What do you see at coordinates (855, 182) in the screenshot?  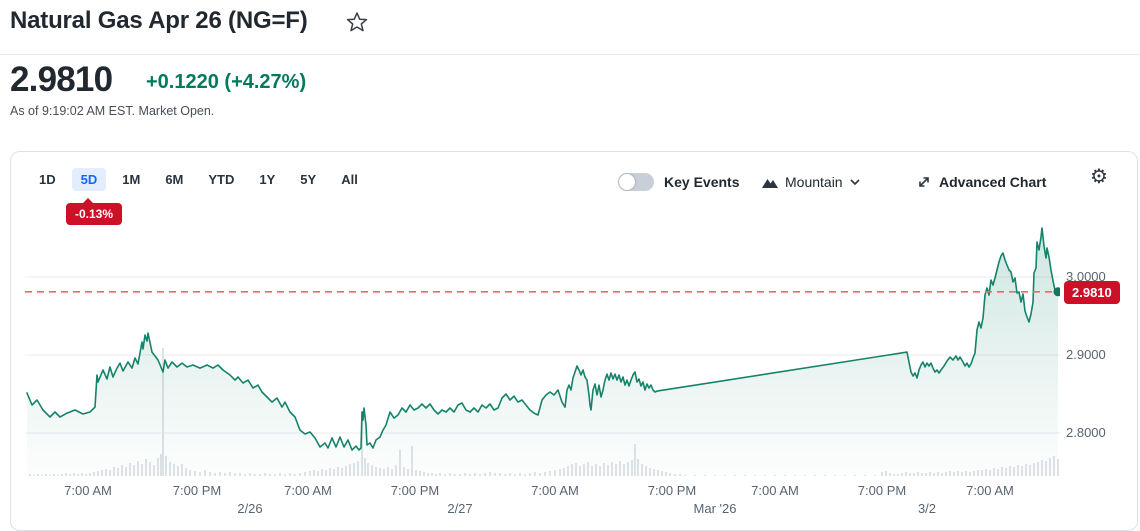 I see `chevron-down-icon` at bounding box center [855, 182].